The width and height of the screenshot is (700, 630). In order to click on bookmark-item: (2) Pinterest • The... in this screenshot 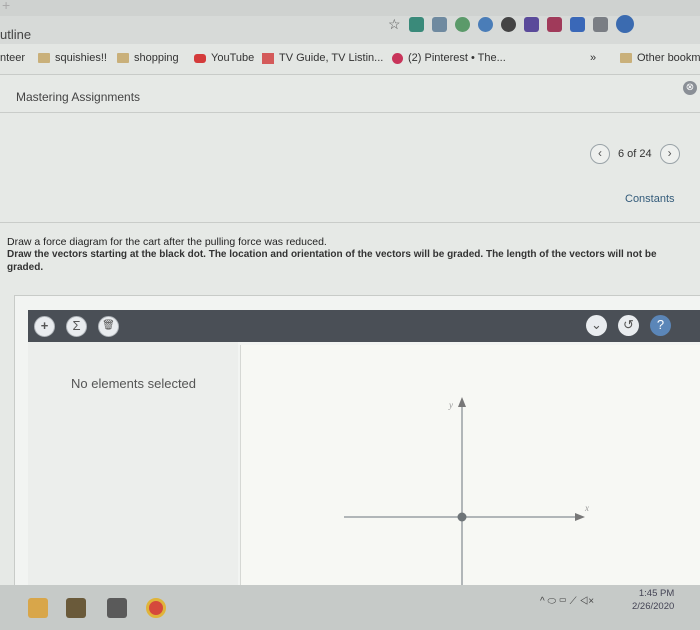, I will do `click(449, 58)`.